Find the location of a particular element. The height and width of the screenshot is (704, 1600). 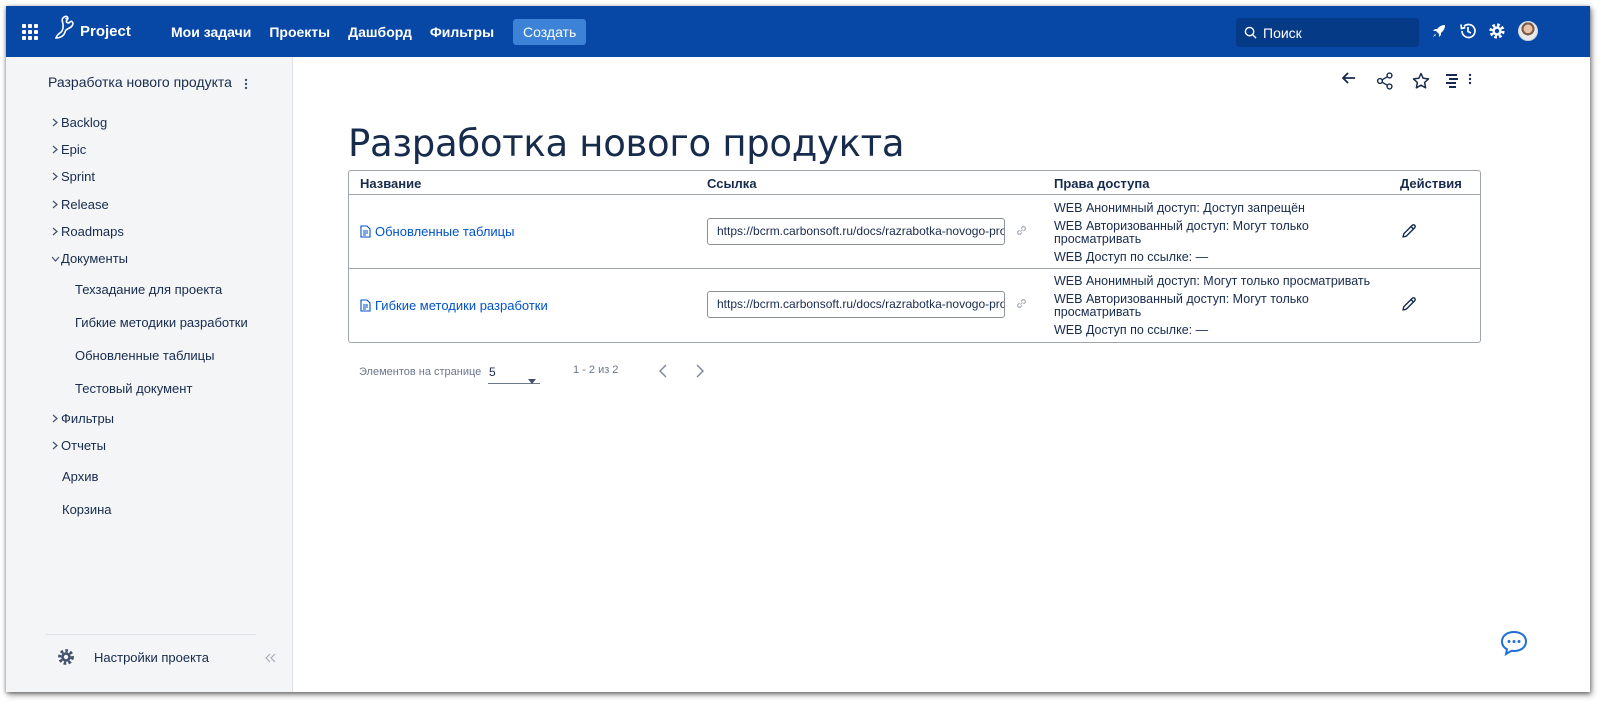

sidebar-item-label: Отчеты is located at coordinates (83, 445).